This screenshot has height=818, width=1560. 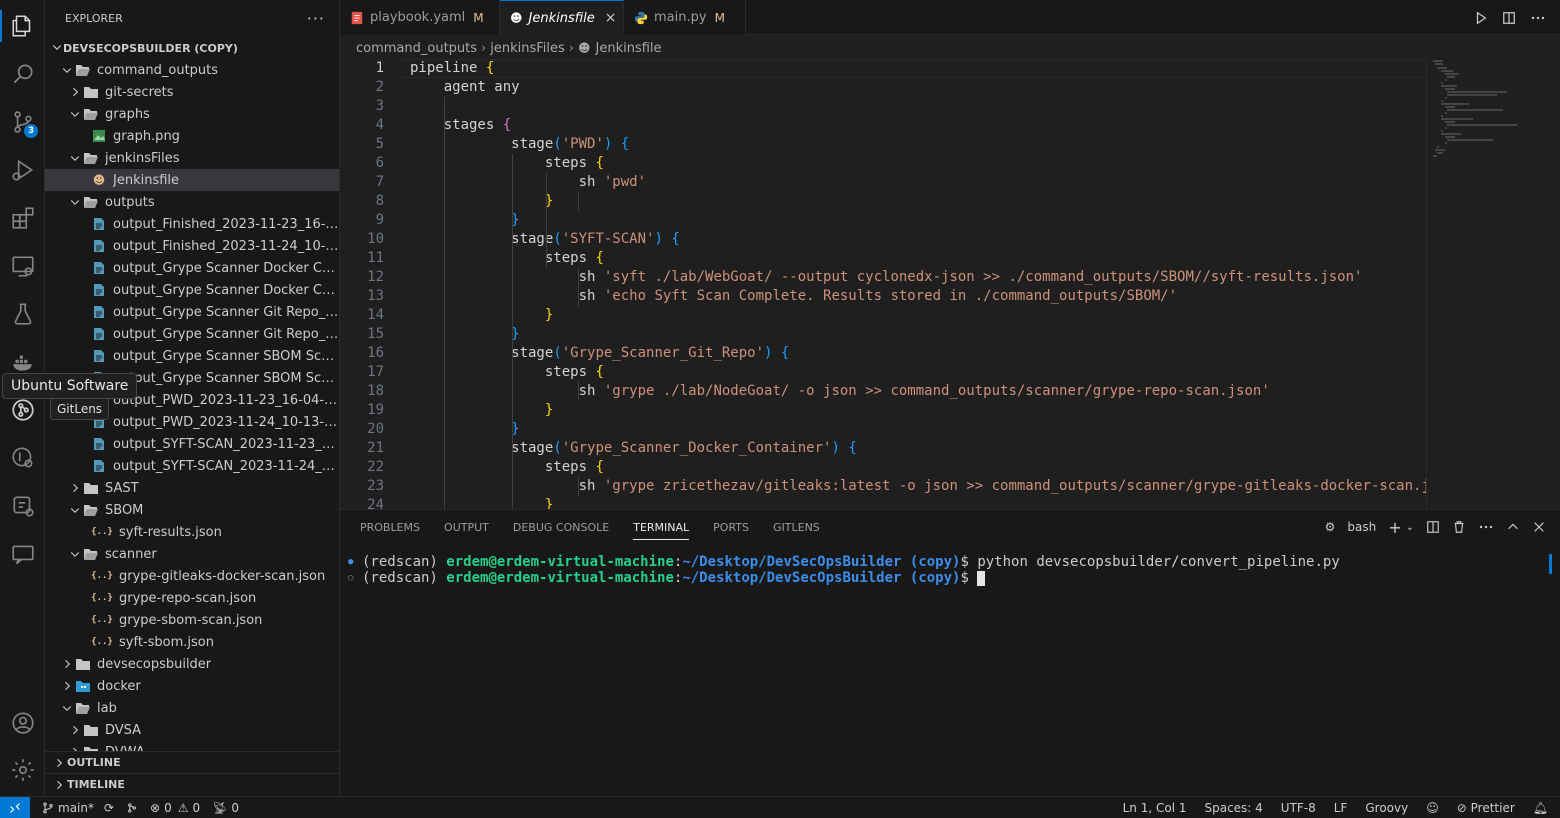 I want to click on tab-problems: PROBLEMS, so click(x=390, y=527).